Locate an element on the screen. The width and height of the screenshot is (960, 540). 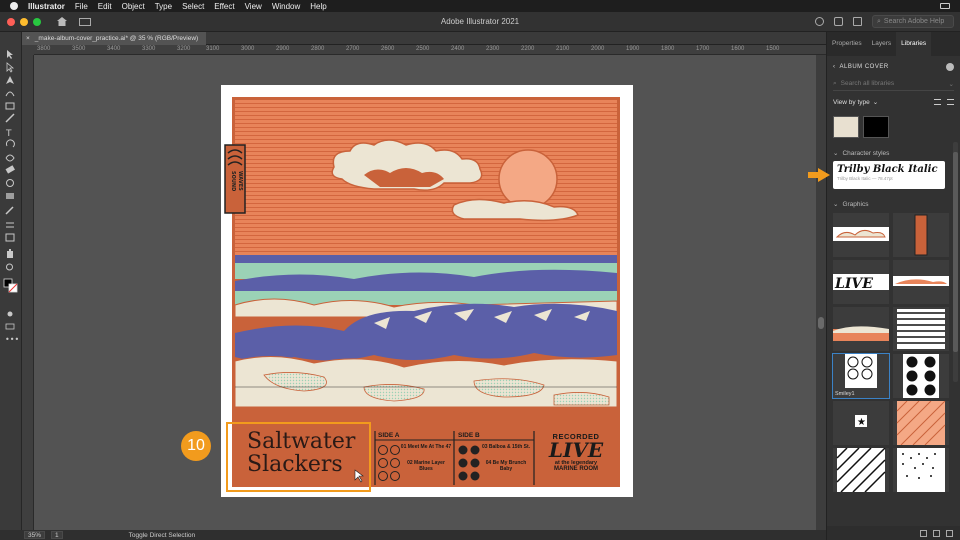
menu-view: View is located at coordinates (253, 6).